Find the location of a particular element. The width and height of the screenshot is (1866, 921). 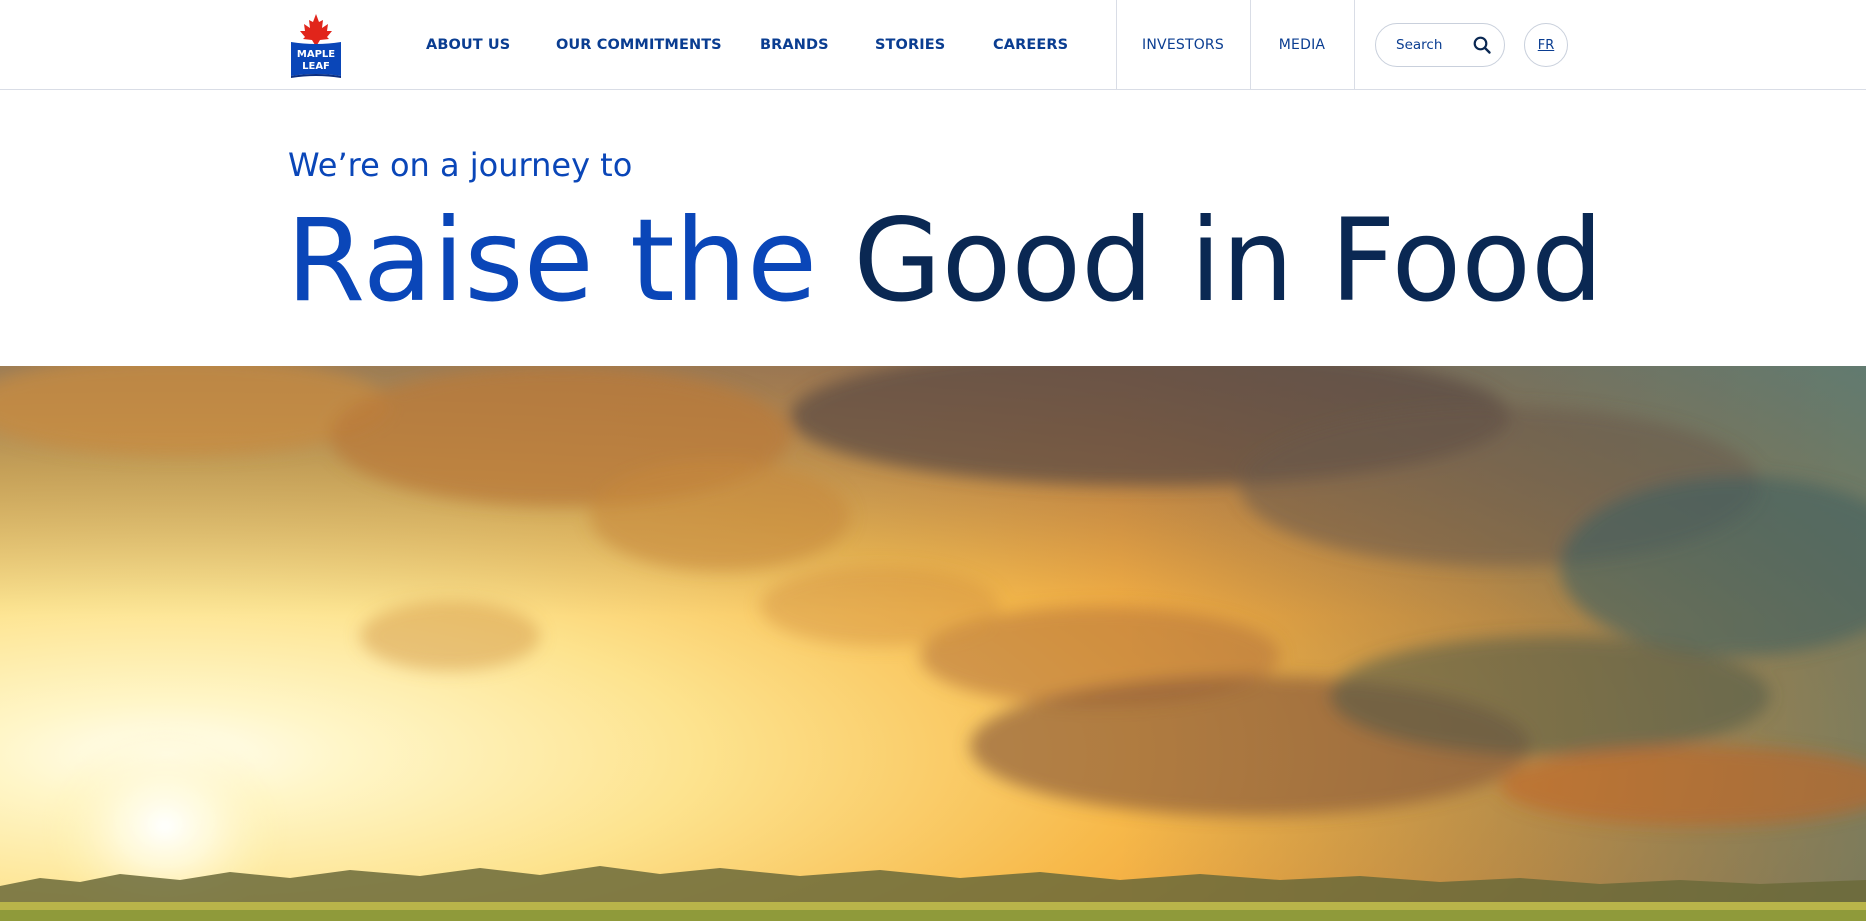

nav-careers: CAREERS is located at coordinates (1030, 45).